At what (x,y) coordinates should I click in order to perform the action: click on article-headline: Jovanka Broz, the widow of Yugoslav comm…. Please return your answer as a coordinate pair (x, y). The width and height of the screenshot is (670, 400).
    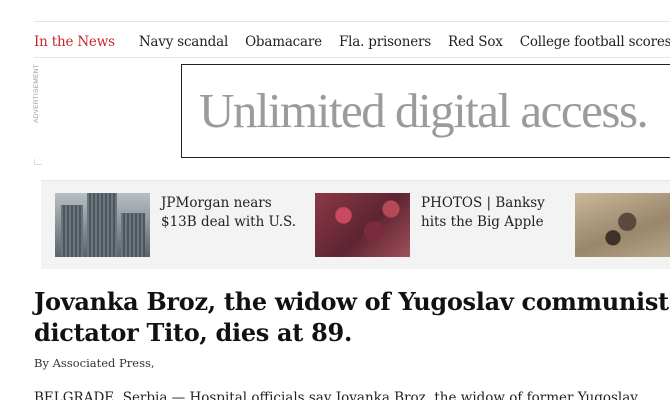
    Looking at the image, I should click on (351, 317).